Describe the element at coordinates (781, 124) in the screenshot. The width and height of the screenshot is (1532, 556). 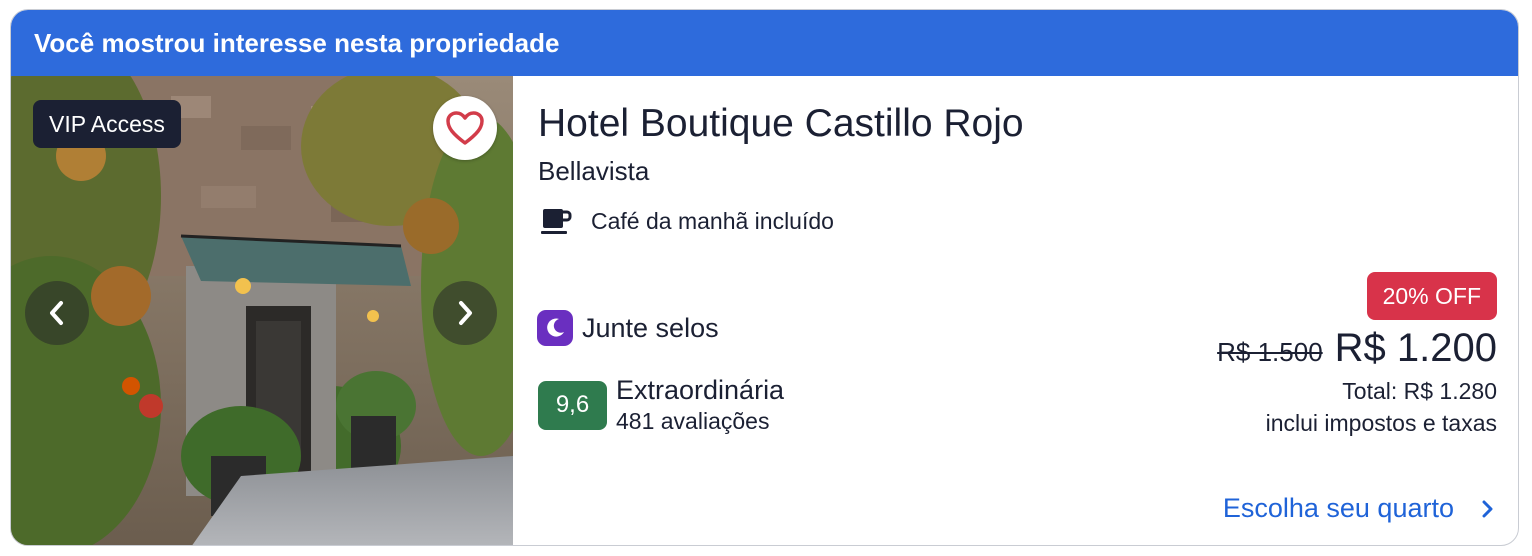
I see `hotel-name: Hotel Boutique Castillo Rojo` at that location.